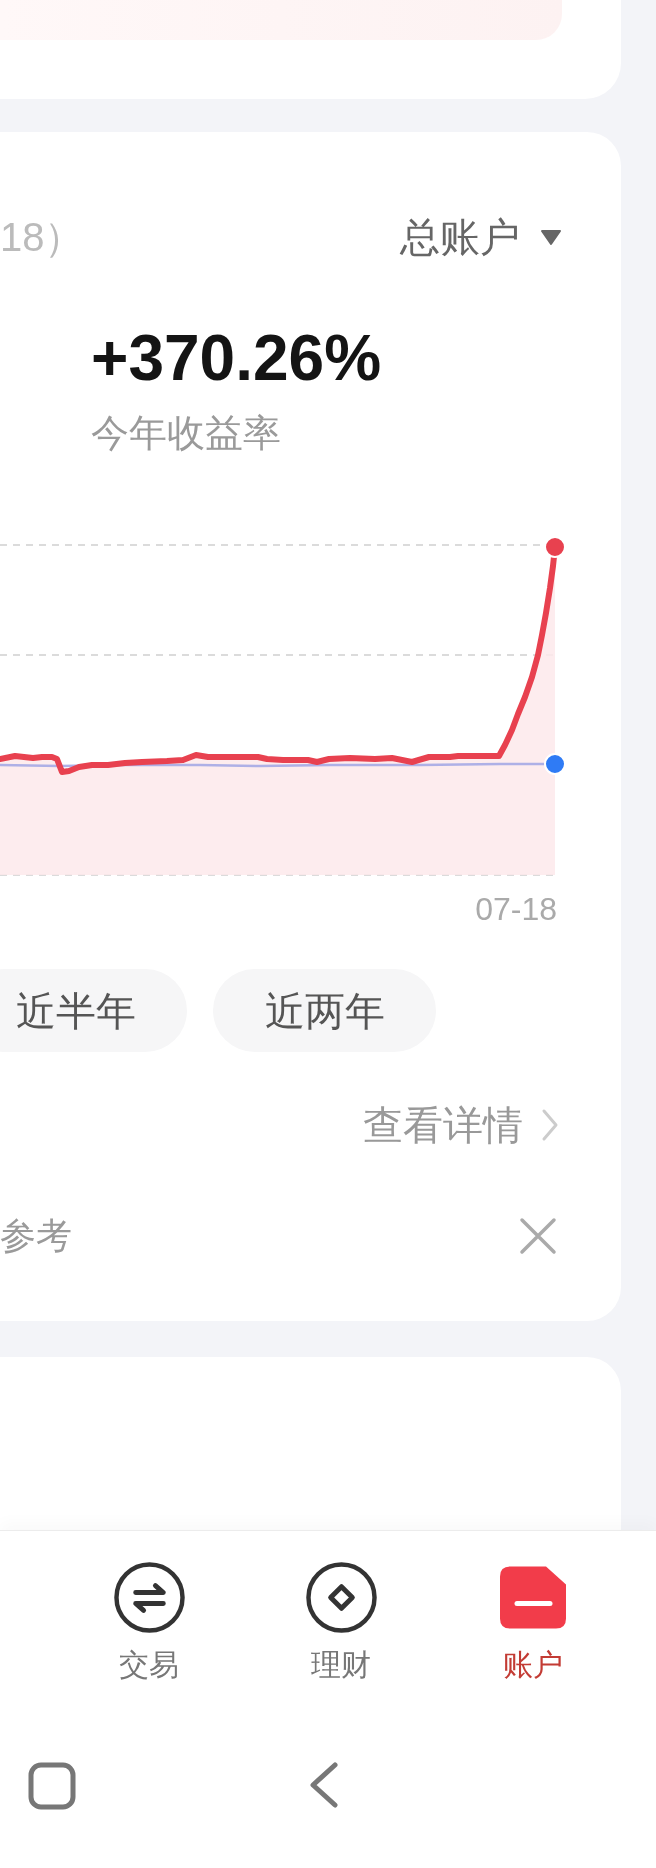  Describe the element at coordinates (516, 909) in the screenshot. I see `axis-date-label: 07-18` at that location.